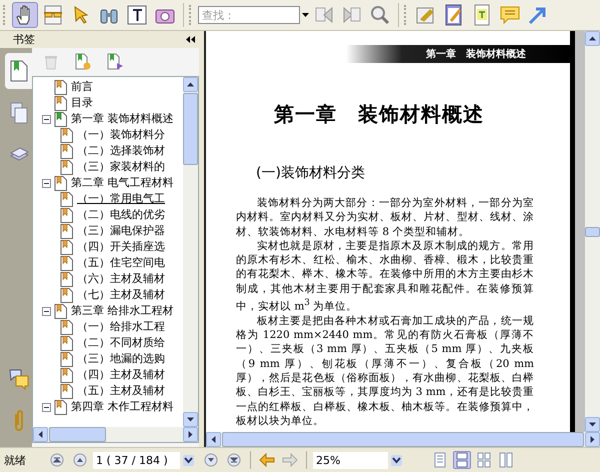 This screenshot has height=472, width=600. What do you see at coordinates (506, 460) in the screenshot?
I see `continuous-facing-view-button` at bounding box center [506, 460].